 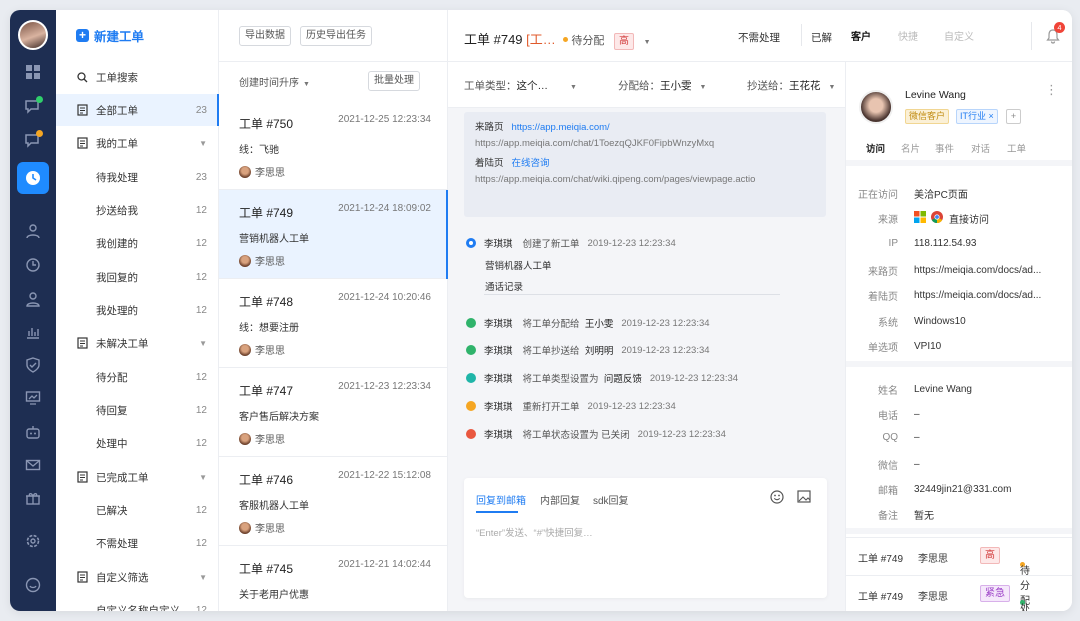 I want to click on nav-created-by-me: 我创建的 12, so click(x=137, y=243).